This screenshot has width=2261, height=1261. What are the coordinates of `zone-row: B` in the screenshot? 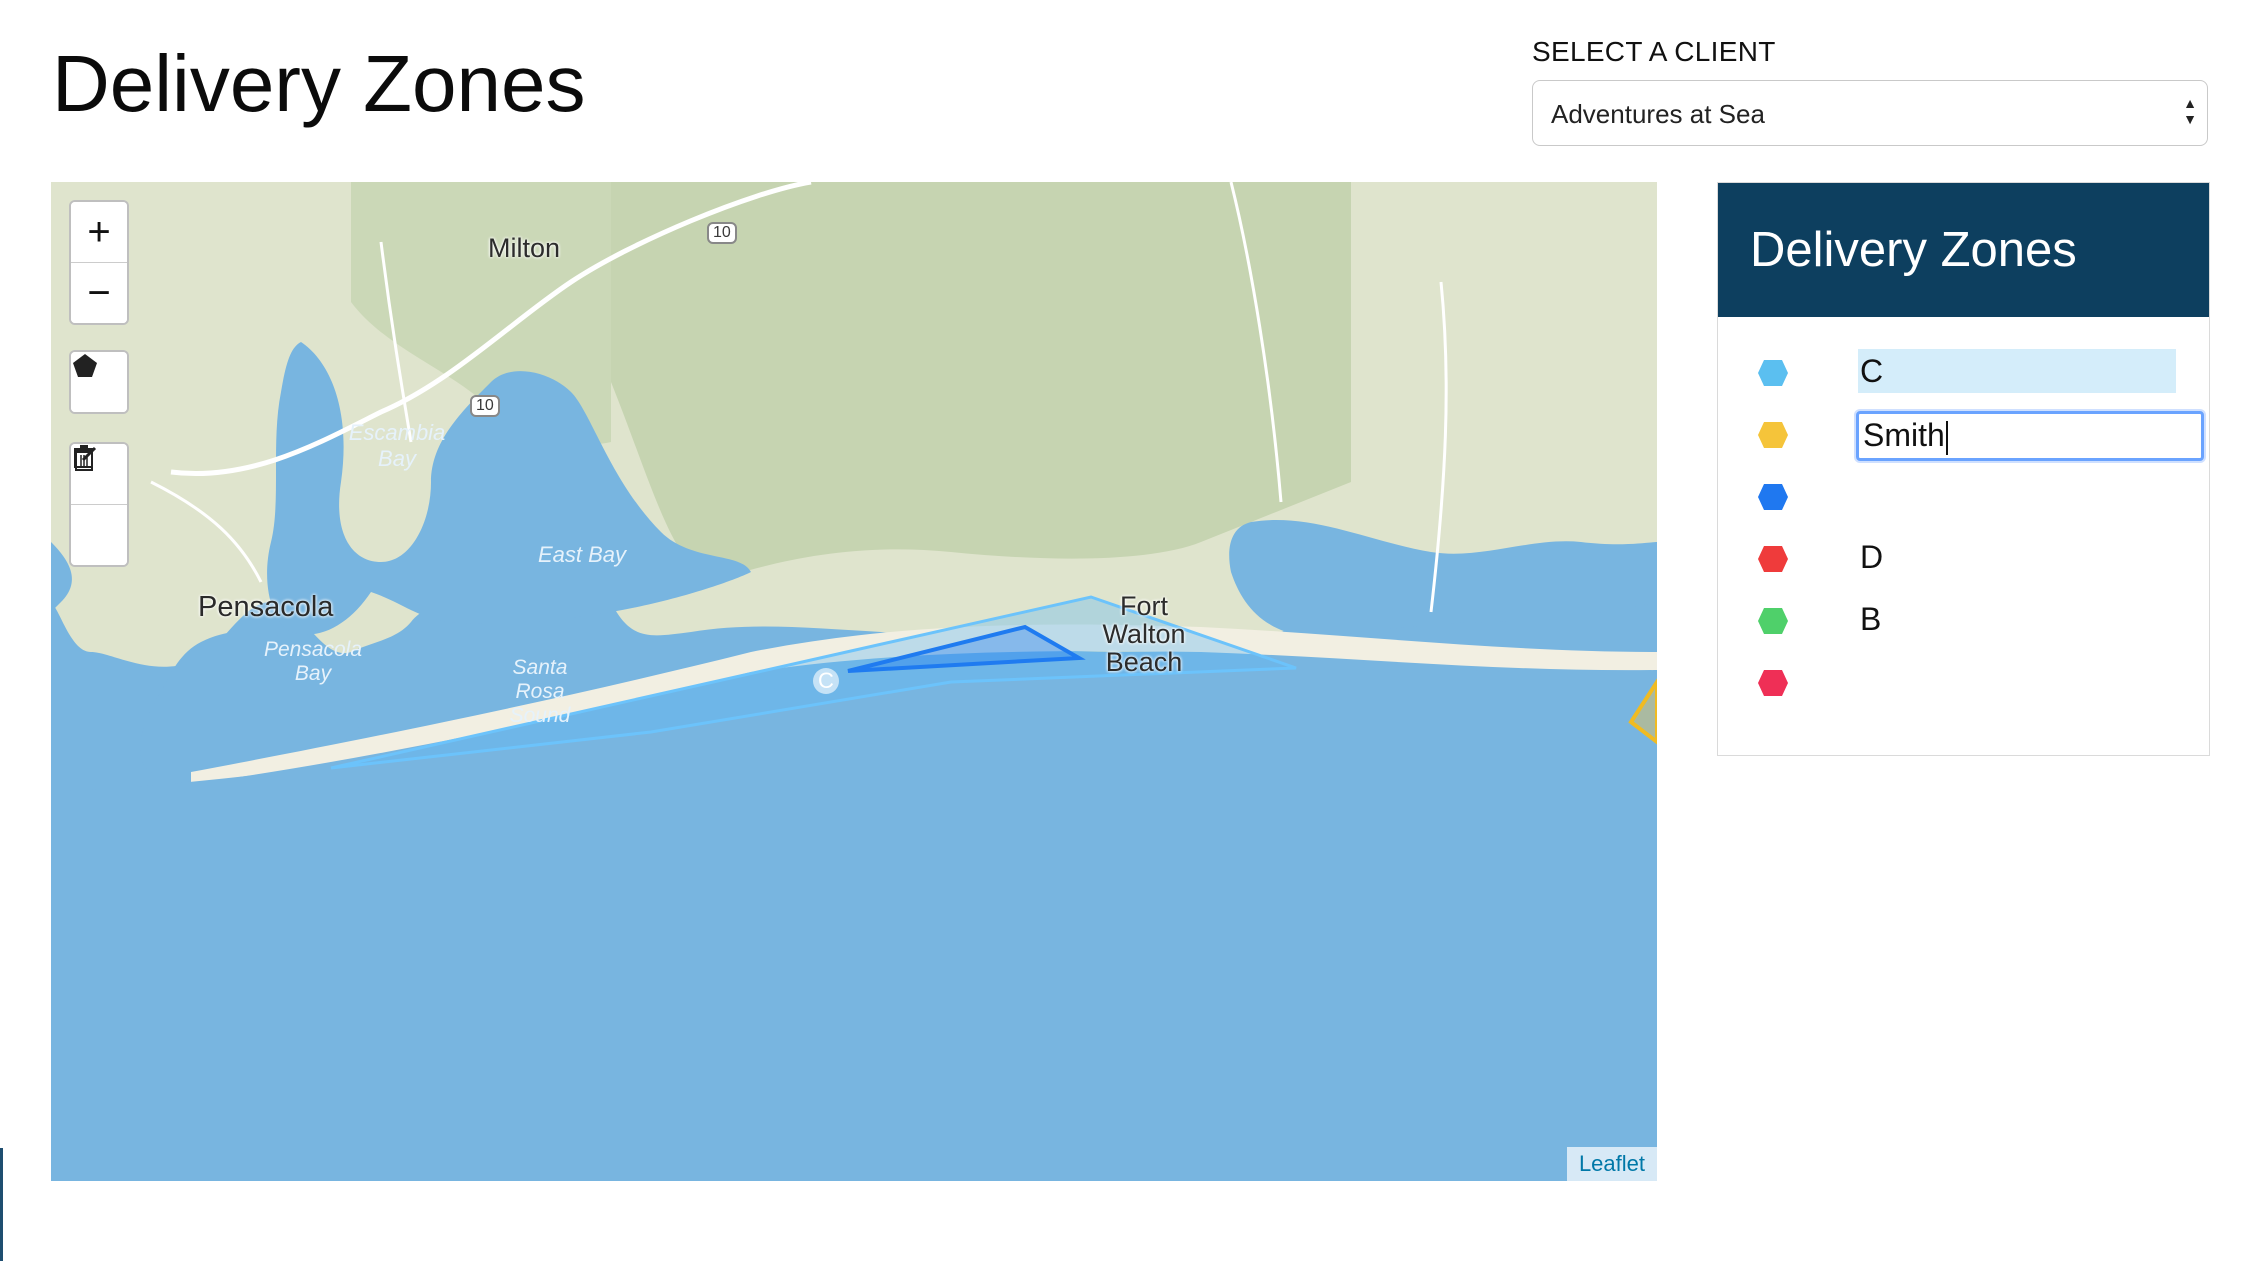 It's located at (1963, 621).